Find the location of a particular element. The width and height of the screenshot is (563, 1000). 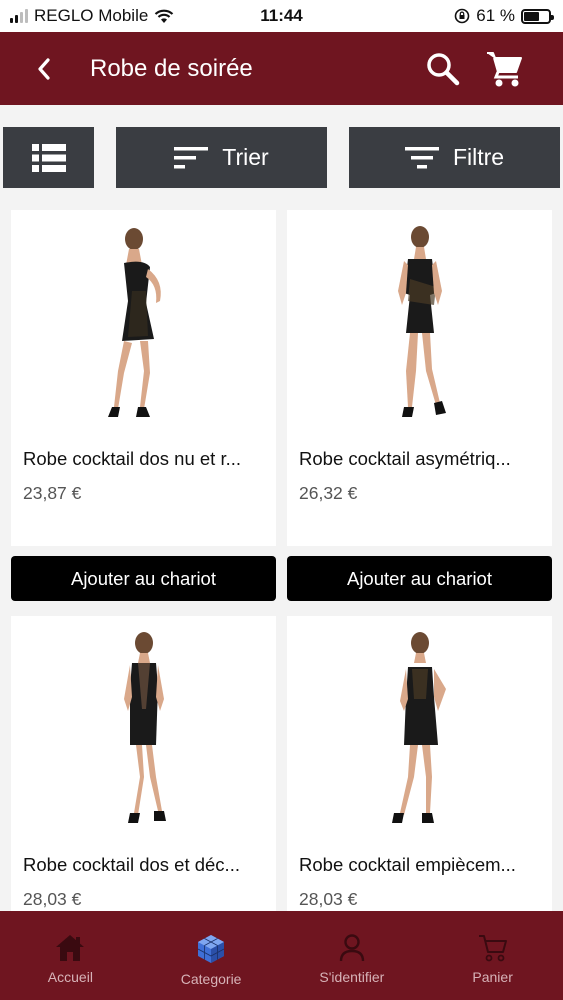

nav-label-category: Categorie is located at coordinates (211, 979).